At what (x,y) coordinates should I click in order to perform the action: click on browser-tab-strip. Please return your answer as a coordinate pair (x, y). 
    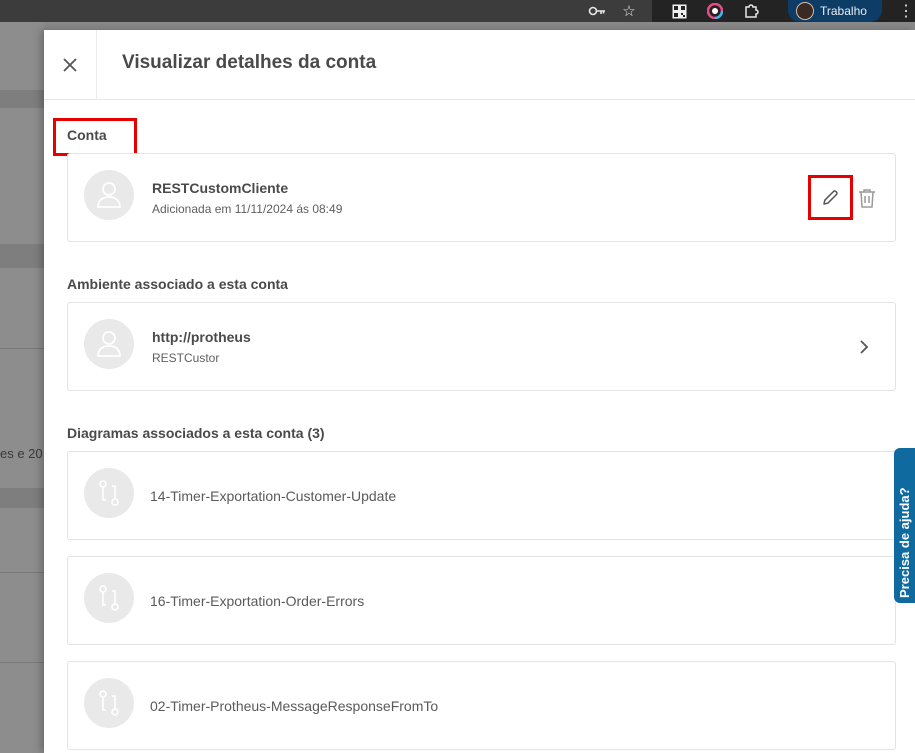
    Looking at the image, I should click on (326, 11).